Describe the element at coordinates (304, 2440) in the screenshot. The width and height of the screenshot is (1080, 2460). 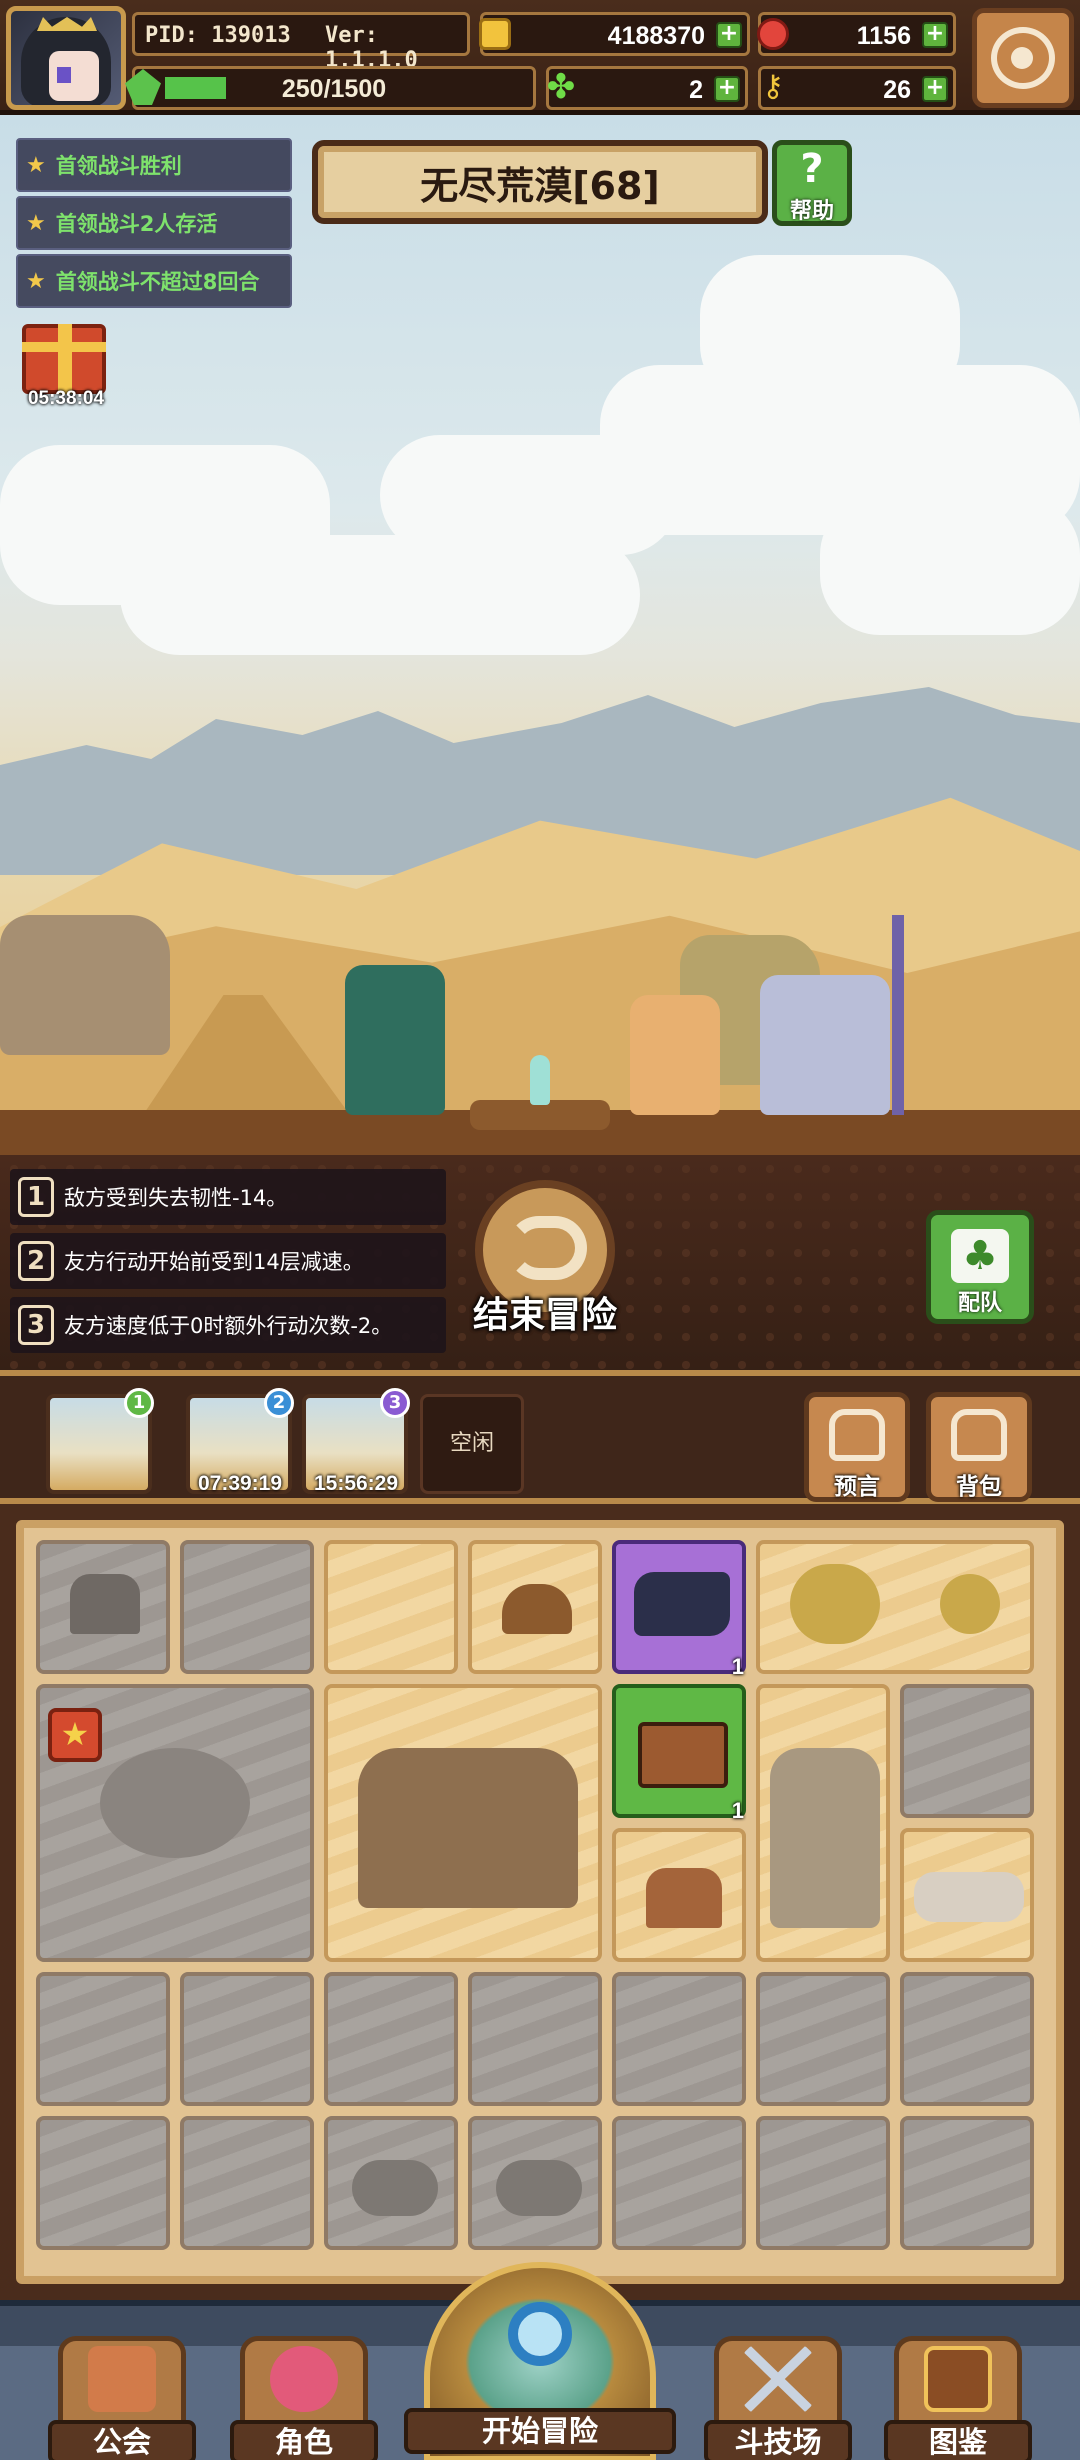
I see `nav-character-label: 角色` at that location.